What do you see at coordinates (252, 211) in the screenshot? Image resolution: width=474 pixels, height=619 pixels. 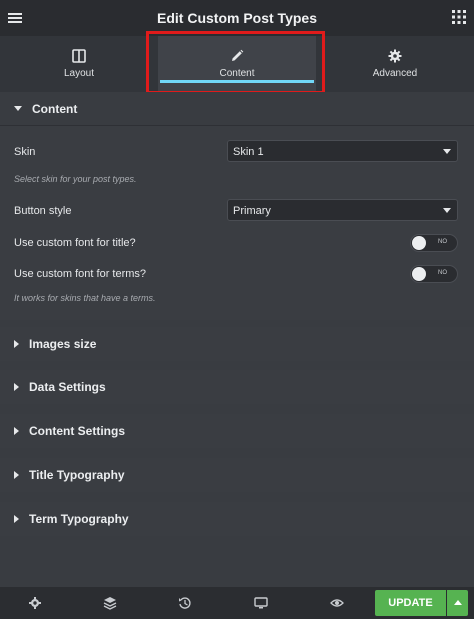 I see `button-style-select-value: Primary` at bounding box center [252, 211].